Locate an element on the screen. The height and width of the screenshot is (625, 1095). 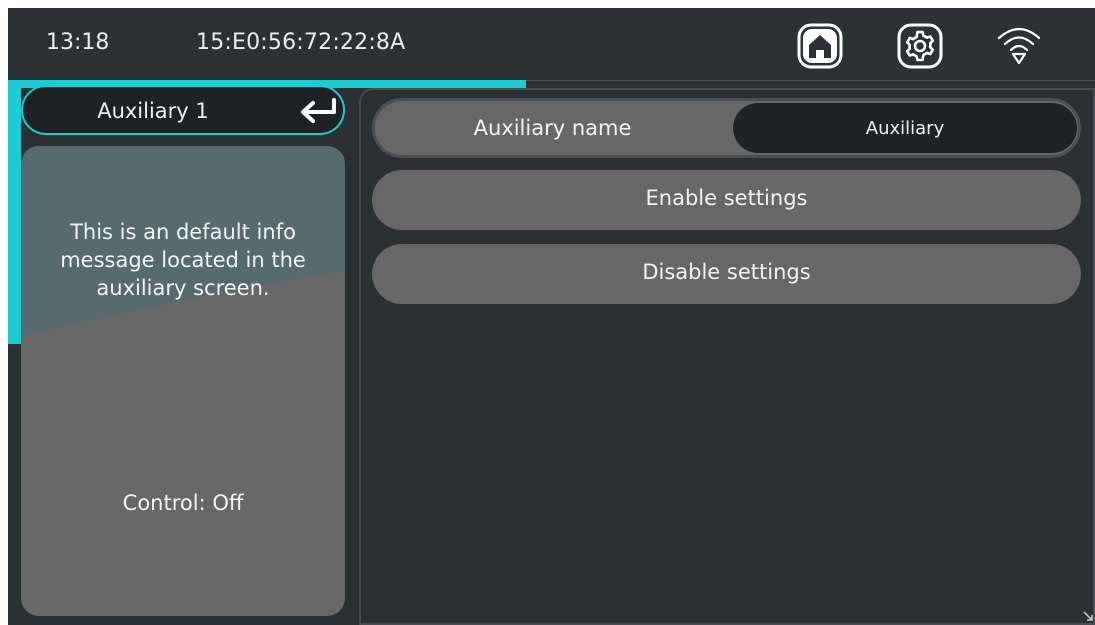
disable-settings-button: Disable settings is located at coordinates (726, 274).